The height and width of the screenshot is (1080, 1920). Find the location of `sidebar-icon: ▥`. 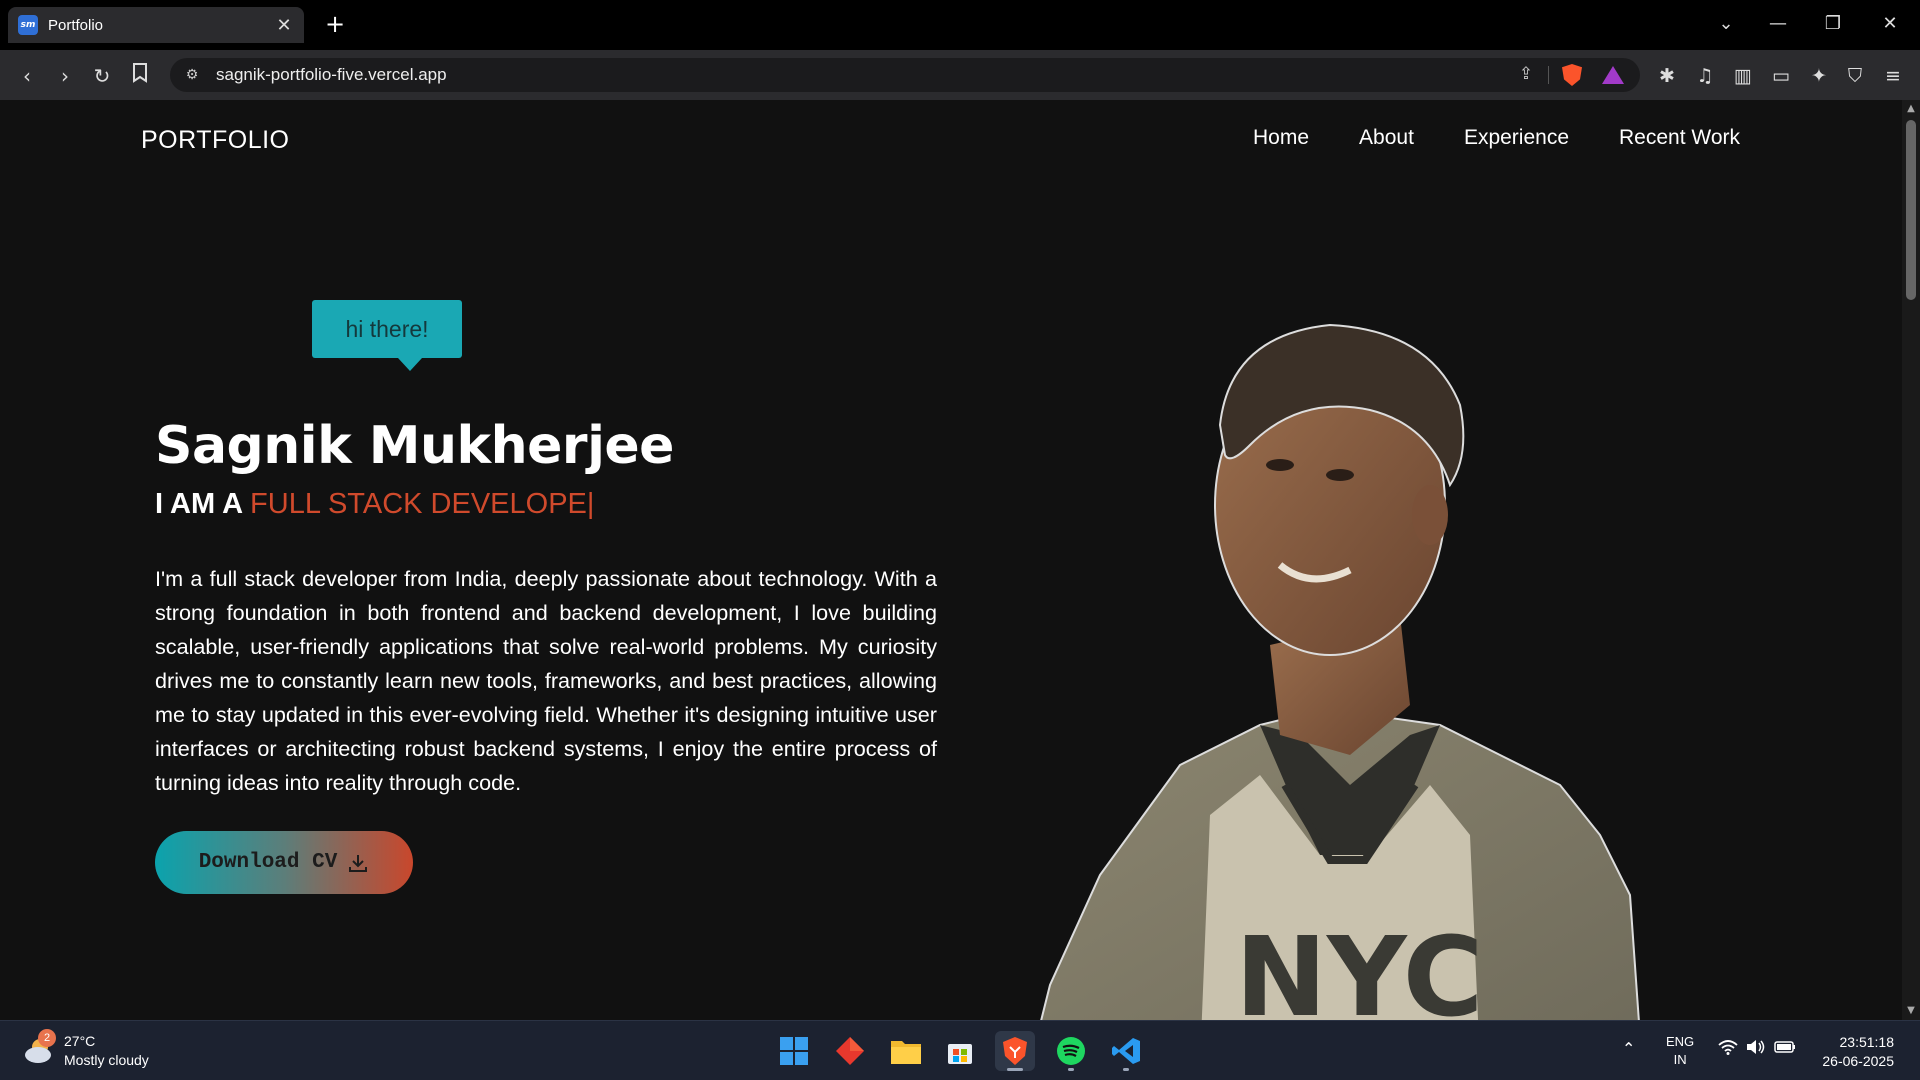

sidebar-icon: ▥ is located at coordinates (1743, 76).